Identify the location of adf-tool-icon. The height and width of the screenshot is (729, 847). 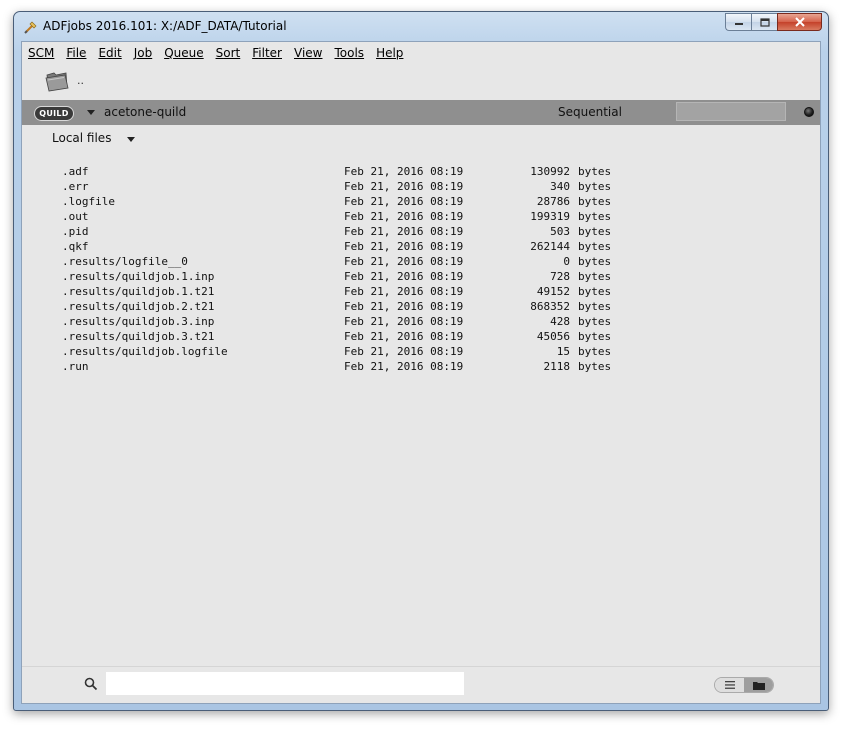
(30, 27).